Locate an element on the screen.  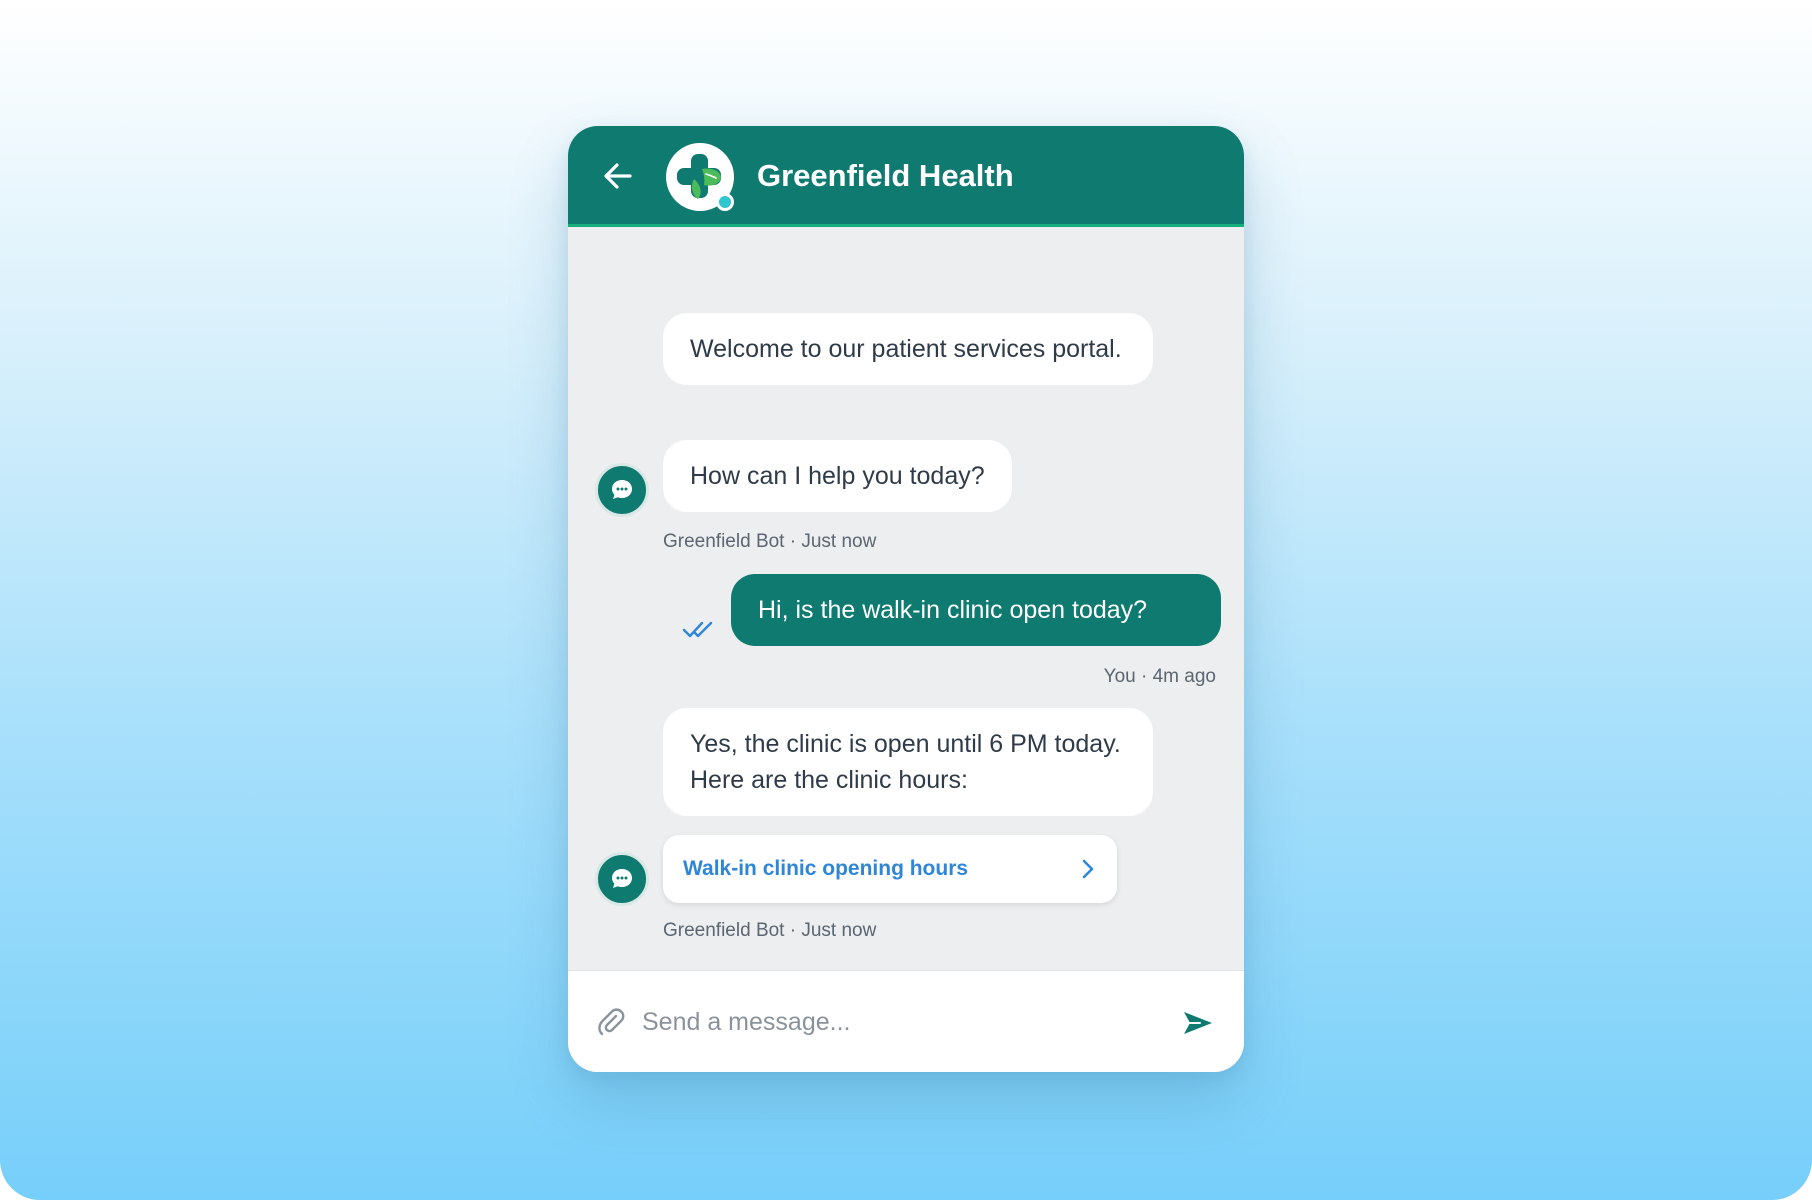
link-label: Walk-in clinic opening hours is located at coordinates (826, 868).